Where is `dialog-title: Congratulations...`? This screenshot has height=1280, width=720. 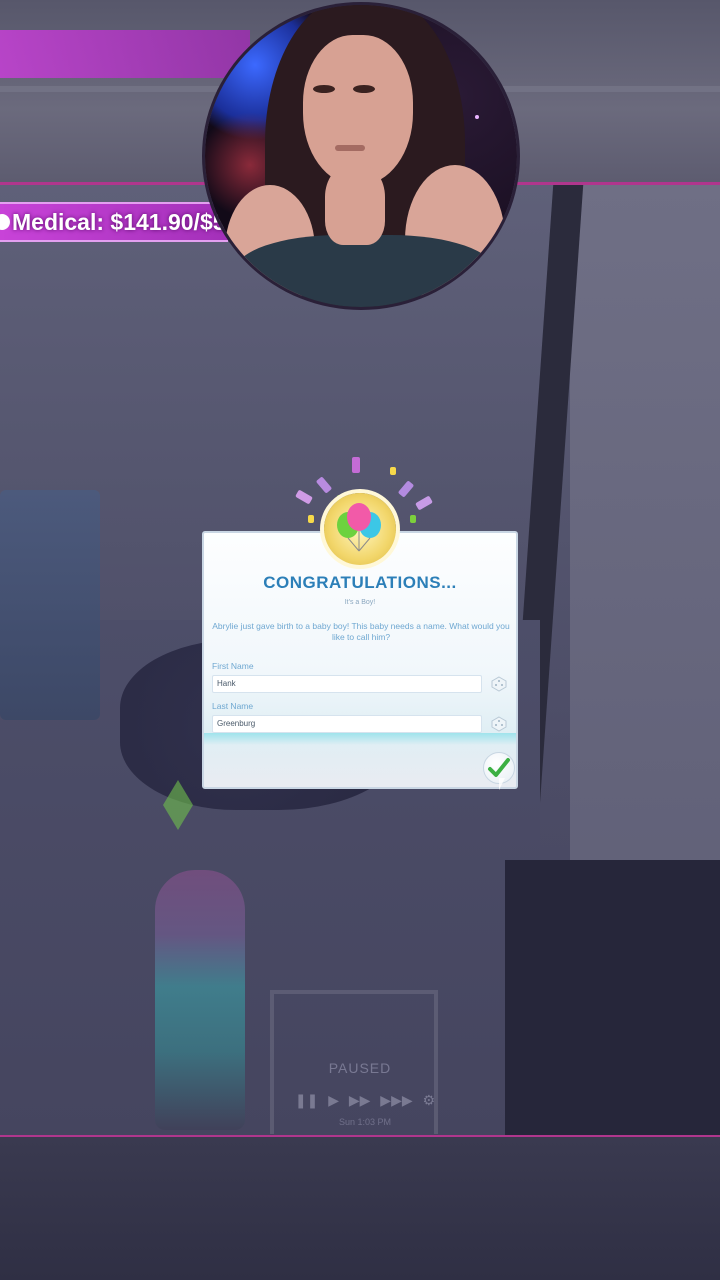
dialog-title: Congratulations... is located at coordinates (360, 582).